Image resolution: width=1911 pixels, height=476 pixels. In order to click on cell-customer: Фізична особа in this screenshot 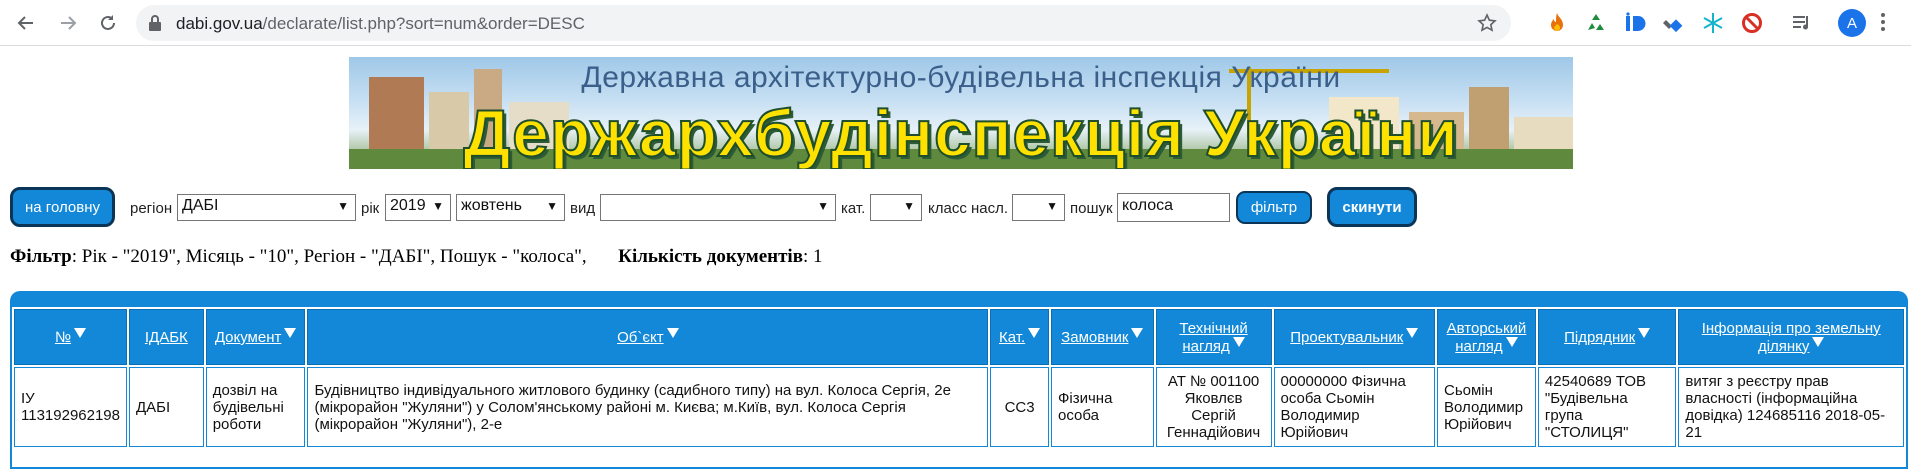, I will do `click(1102, 407)`.